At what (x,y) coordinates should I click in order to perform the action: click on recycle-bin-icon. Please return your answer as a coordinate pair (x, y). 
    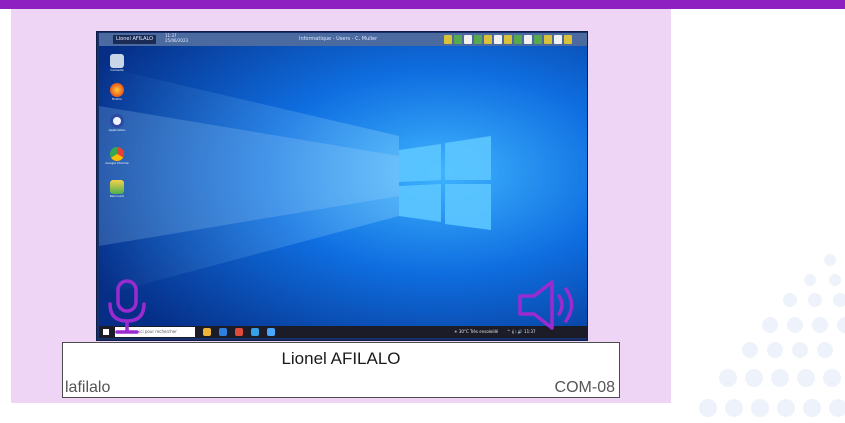
    Looking at the image, I should click on (117, 61).